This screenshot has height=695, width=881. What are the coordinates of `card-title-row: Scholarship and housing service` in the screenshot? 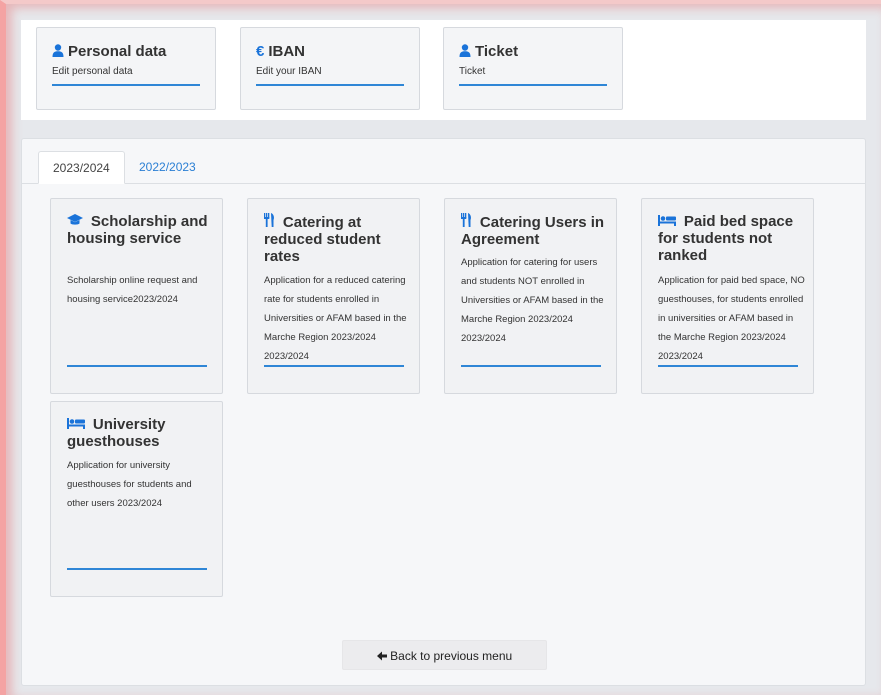 It's located at (142, 230).